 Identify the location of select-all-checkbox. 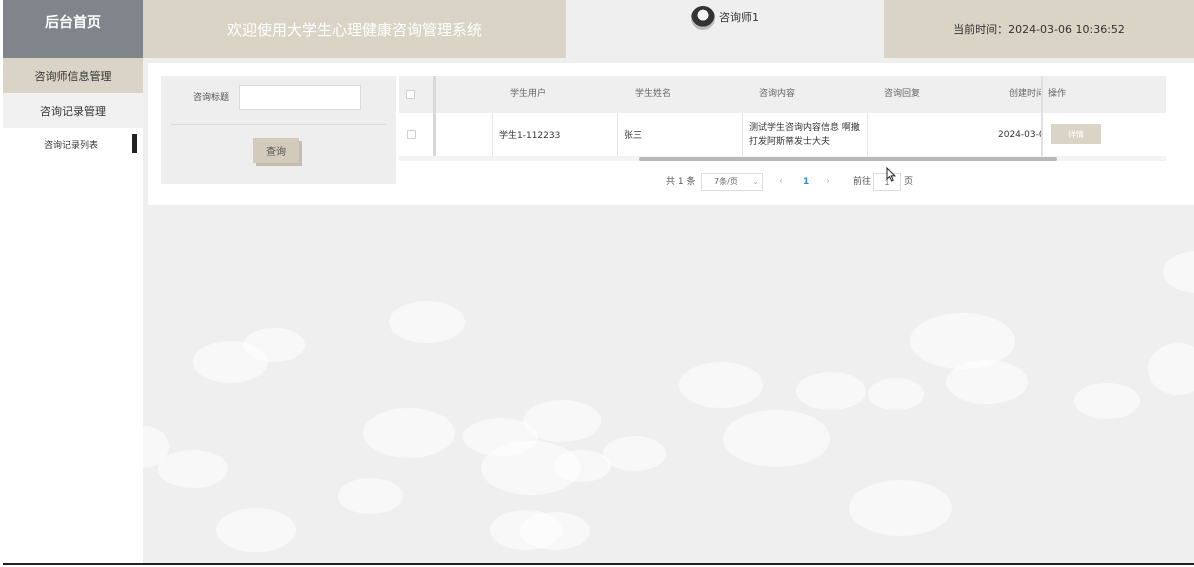
(410, 94).